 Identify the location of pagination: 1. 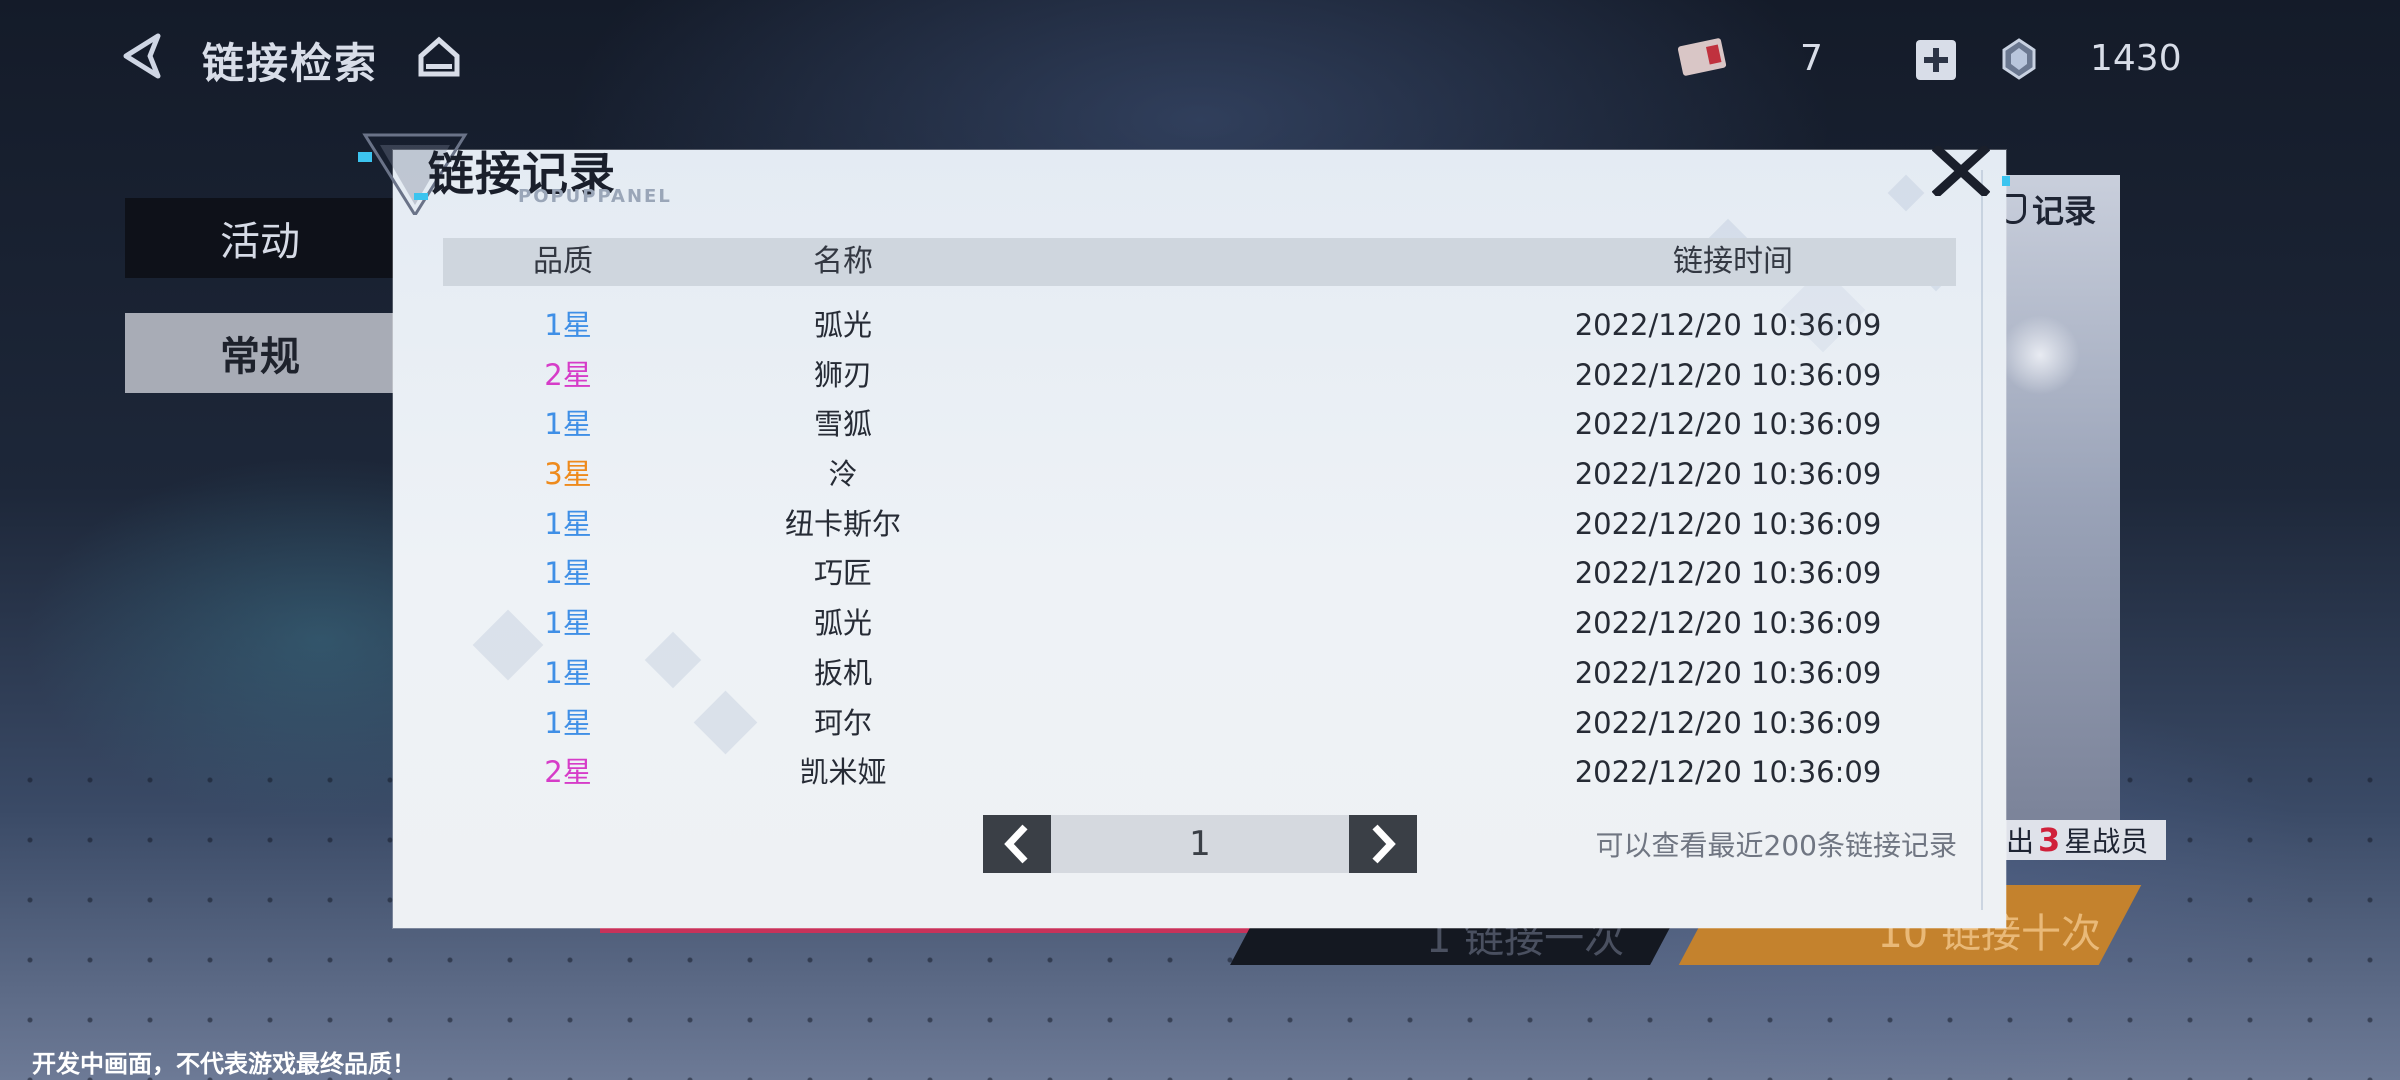
(1200, 844).